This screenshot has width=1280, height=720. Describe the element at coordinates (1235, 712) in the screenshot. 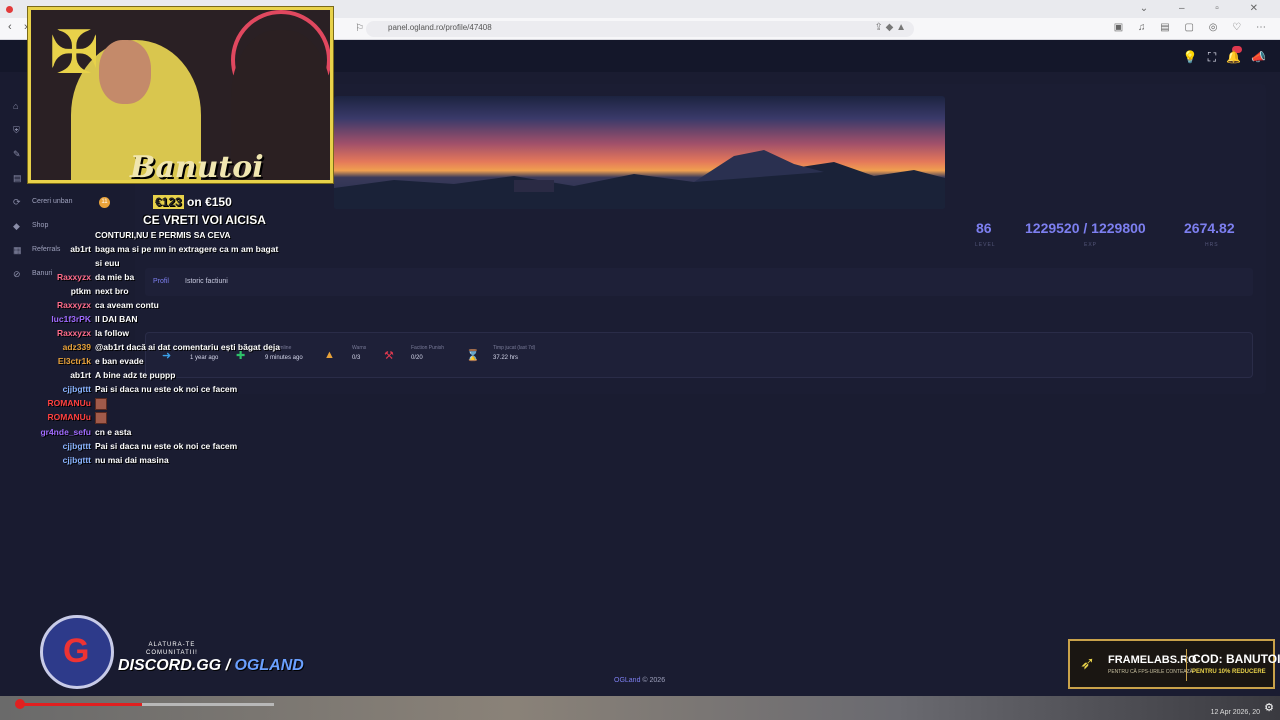

I see `timestamp-text: 12 Apr 2026, 20` at that location.